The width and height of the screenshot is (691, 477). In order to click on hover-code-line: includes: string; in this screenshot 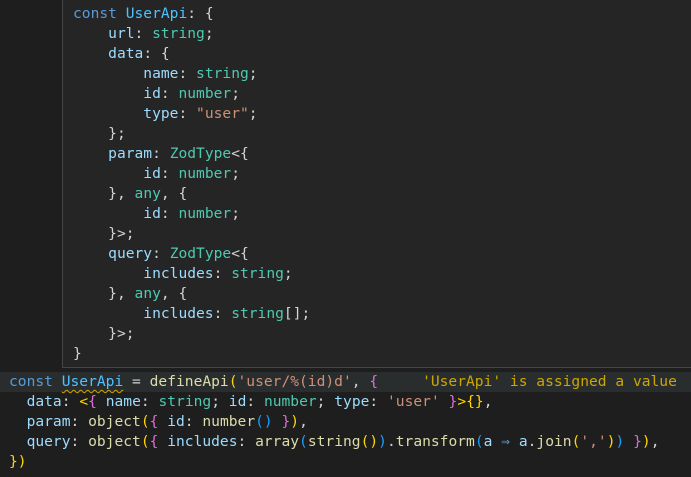, I will do `click(218, 273)`.